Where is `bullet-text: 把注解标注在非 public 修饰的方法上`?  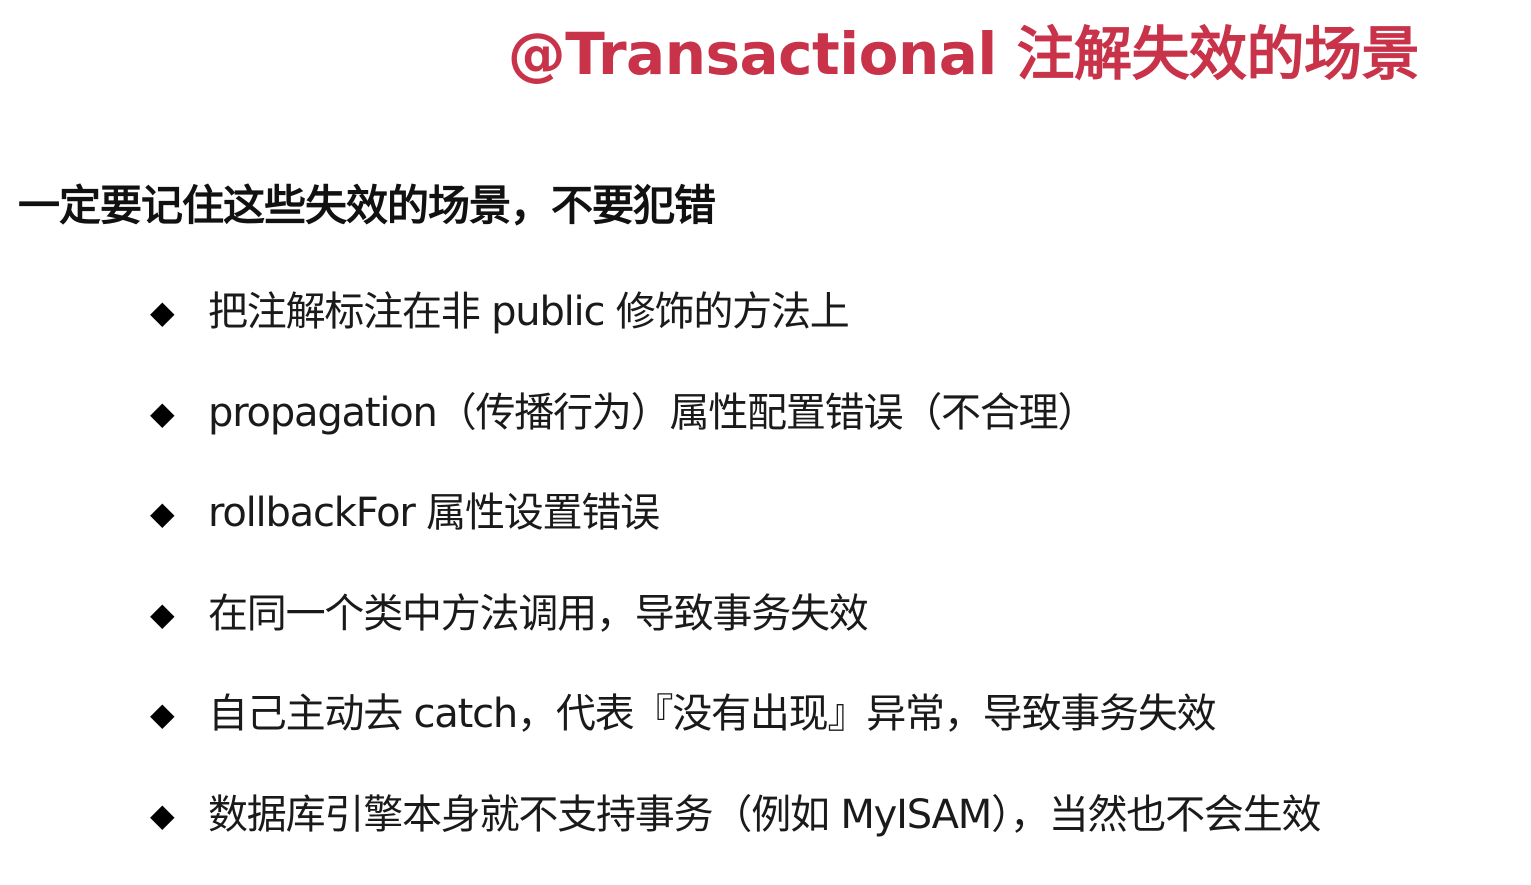 bullet-text: 把注解标注在非 public 修饰的方法上 is located at coordinates (529, 312).